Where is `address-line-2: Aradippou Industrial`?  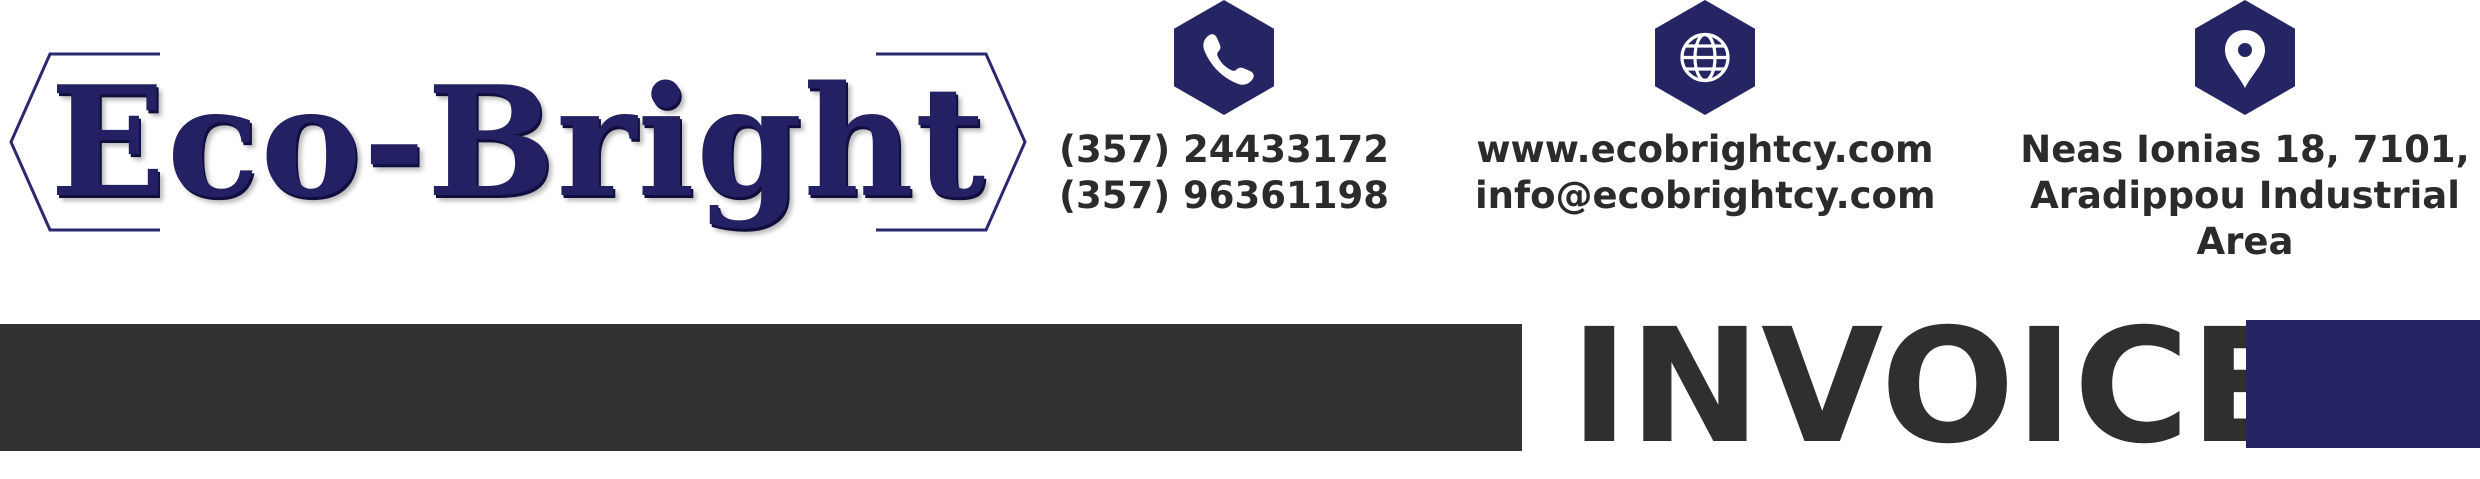
address-line-2: Aradippou Industrial is located at coordinates (2245, 195).